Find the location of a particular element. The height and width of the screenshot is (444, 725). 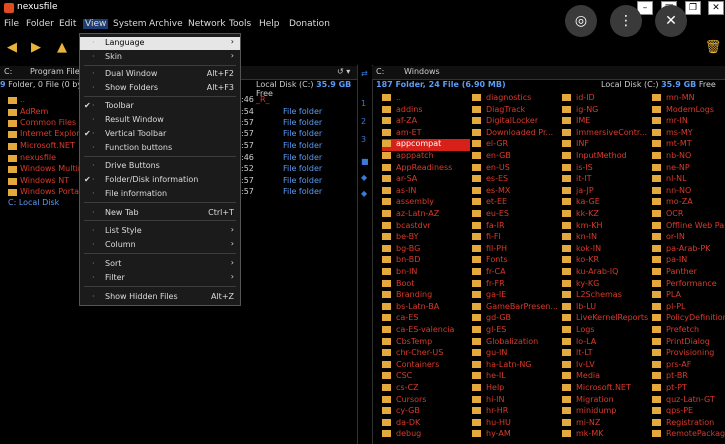

lens-icon: ◎ is located at coordinates (581, 21).